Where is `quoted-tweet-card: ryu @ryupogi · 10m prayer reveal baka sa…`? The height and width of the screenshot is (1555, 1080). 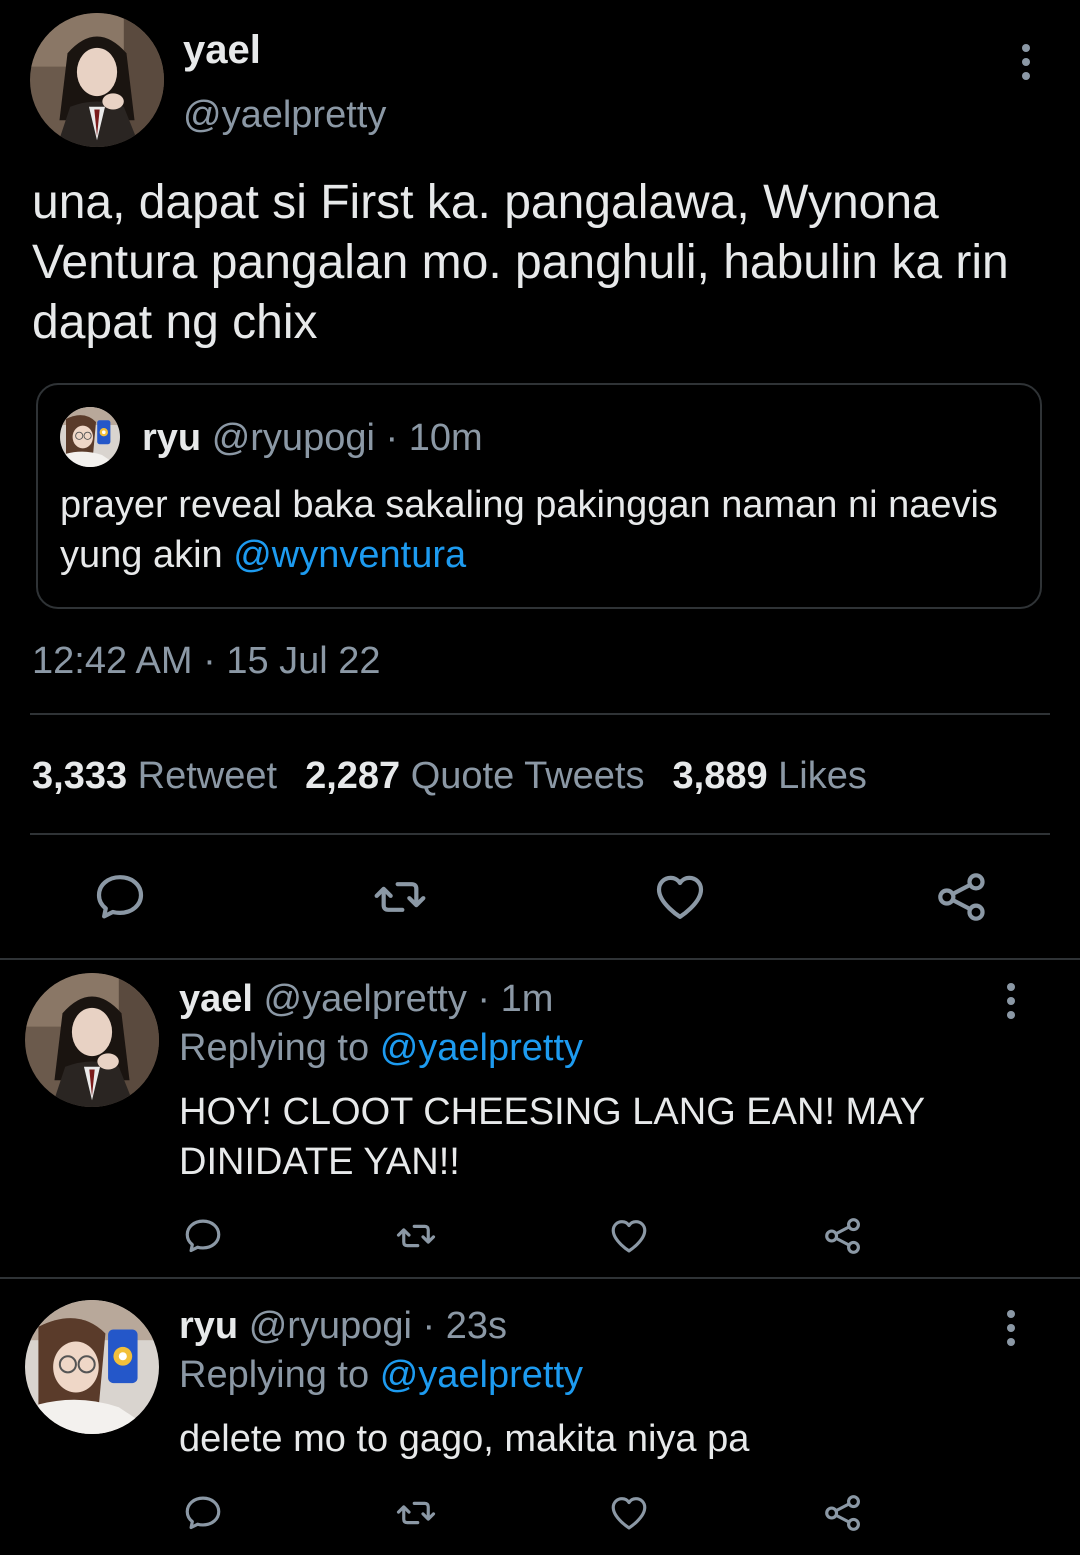 quoted-tweet-card: ryu @ryupogi · 10m prayer reveal baka sa… is located at coordinates (539, 496).